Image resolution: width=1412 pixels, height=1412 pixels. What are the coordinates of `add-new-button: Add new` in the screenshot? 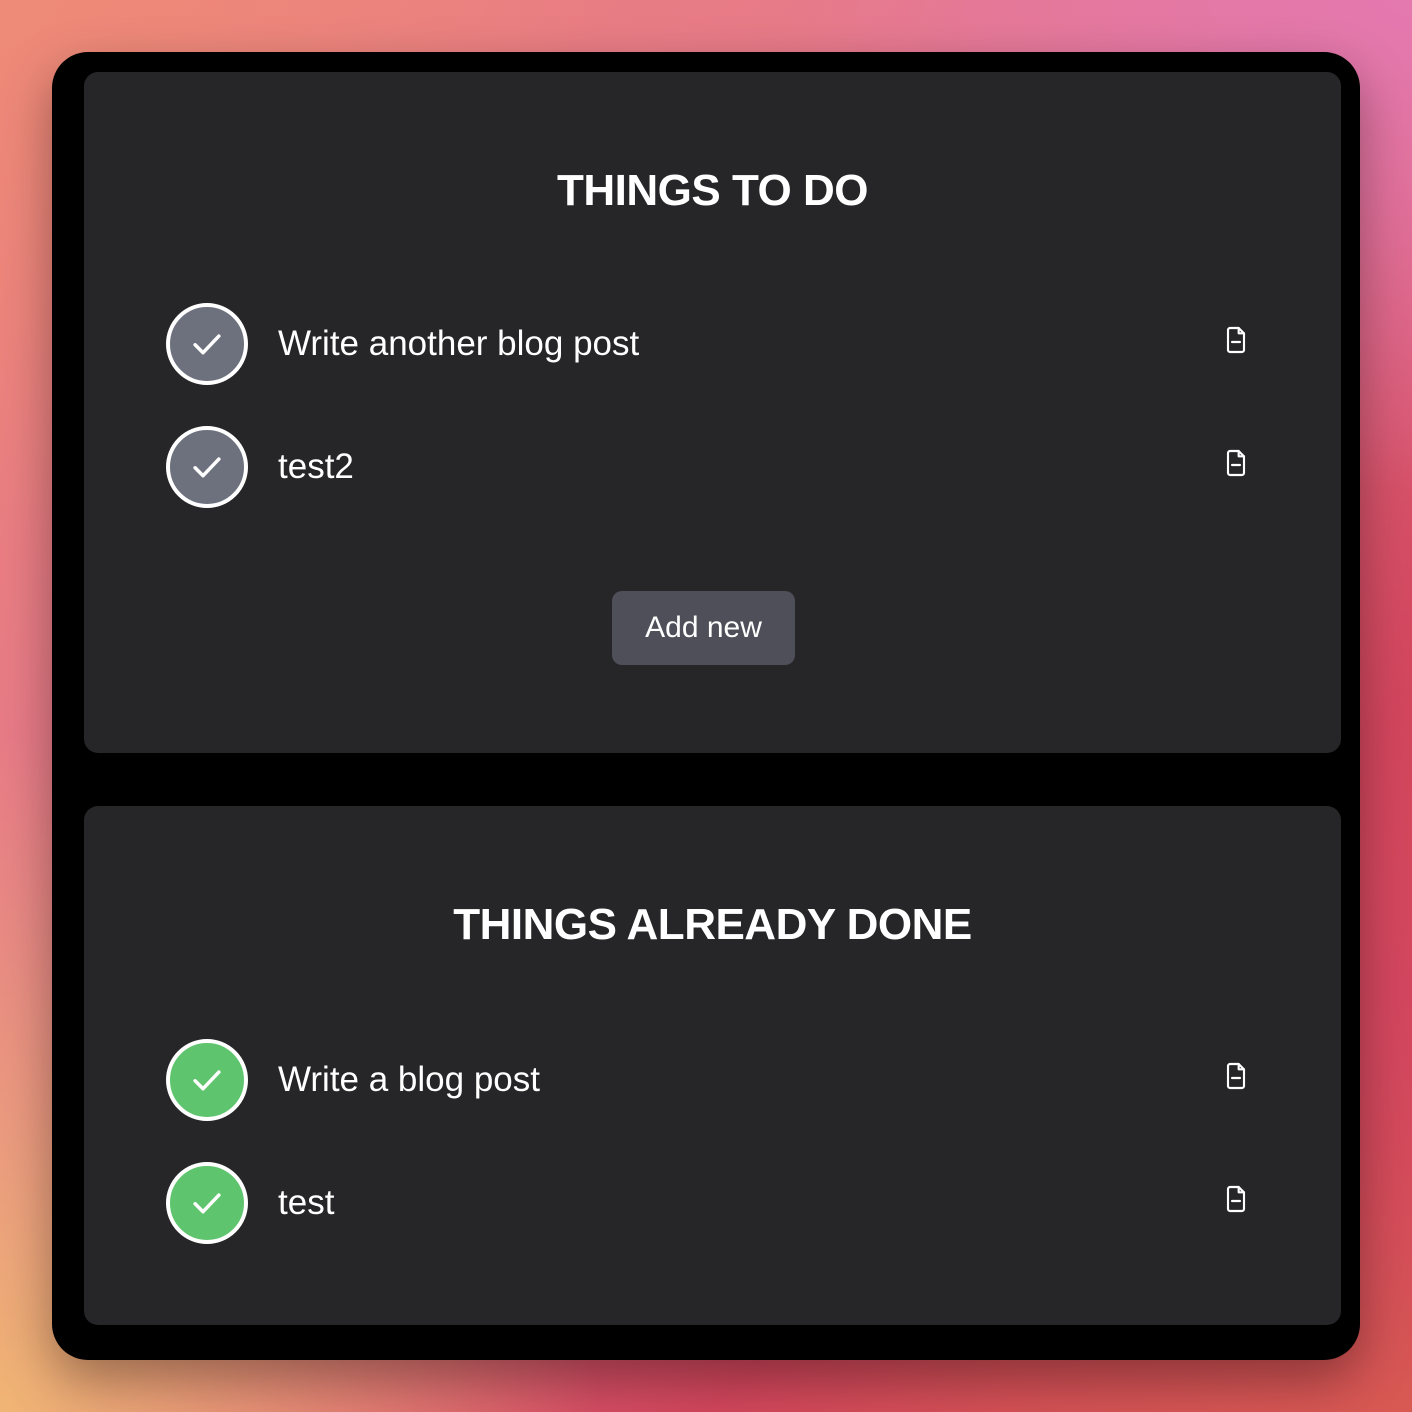 It's located at (703, 628).